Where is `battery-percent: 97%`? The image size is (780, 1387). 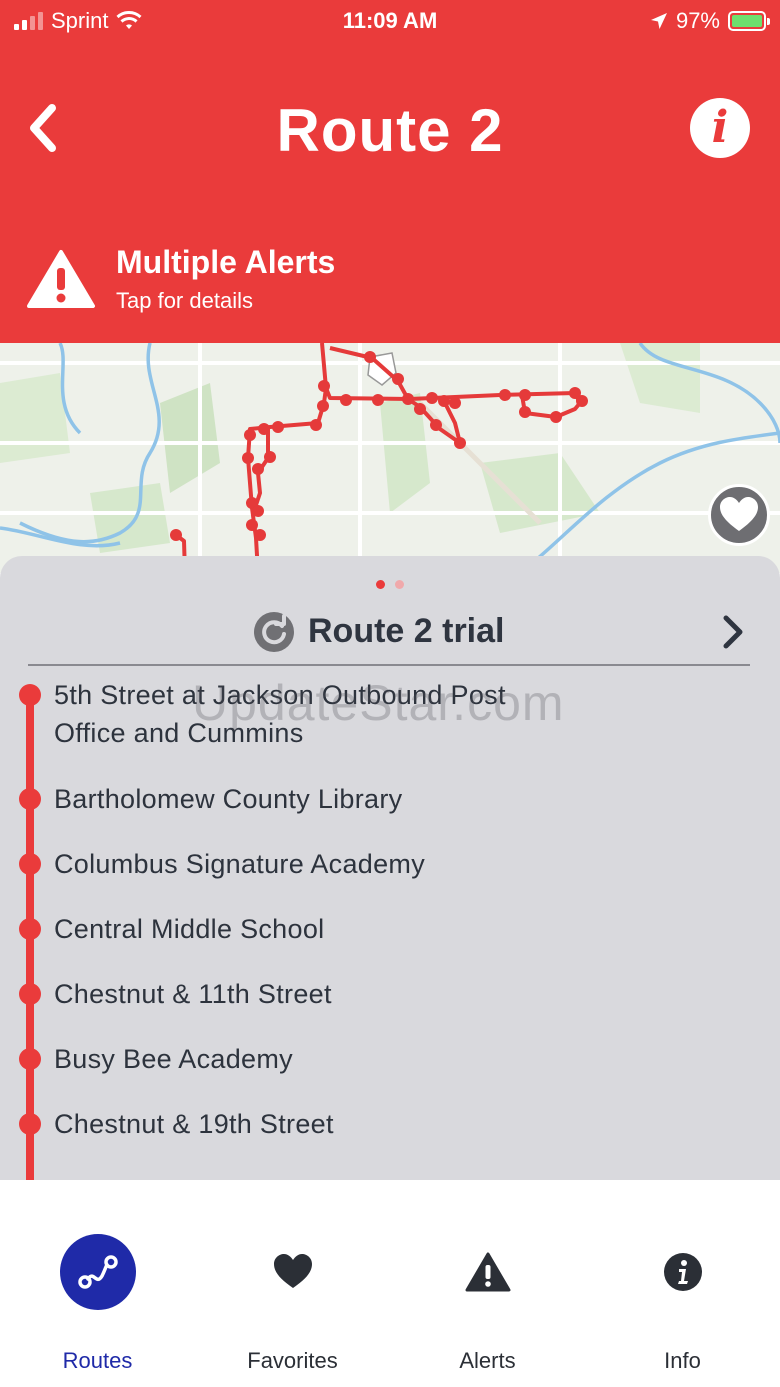 battery-percent: 97% is located at coordinates (697, 20).